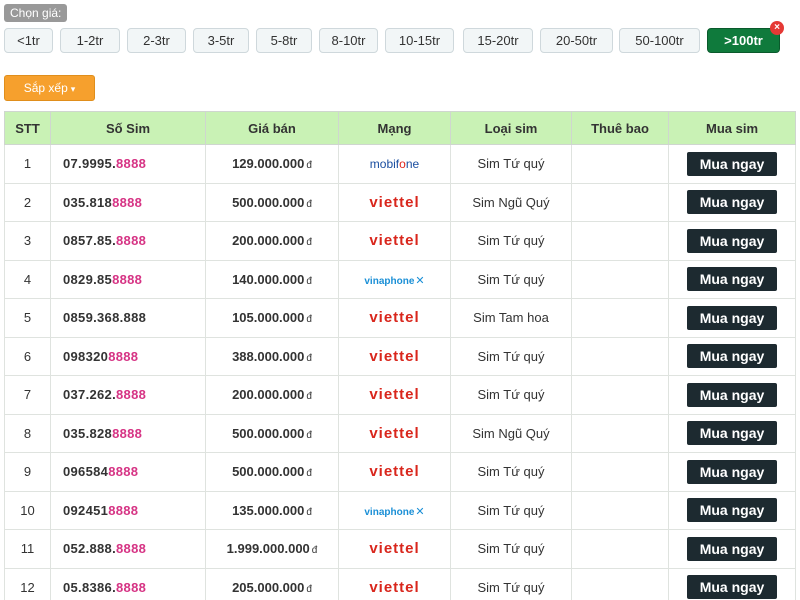 This screenshot has height=600, width=800. I want to click on sim-number-head: 098320, so click(86, 356).